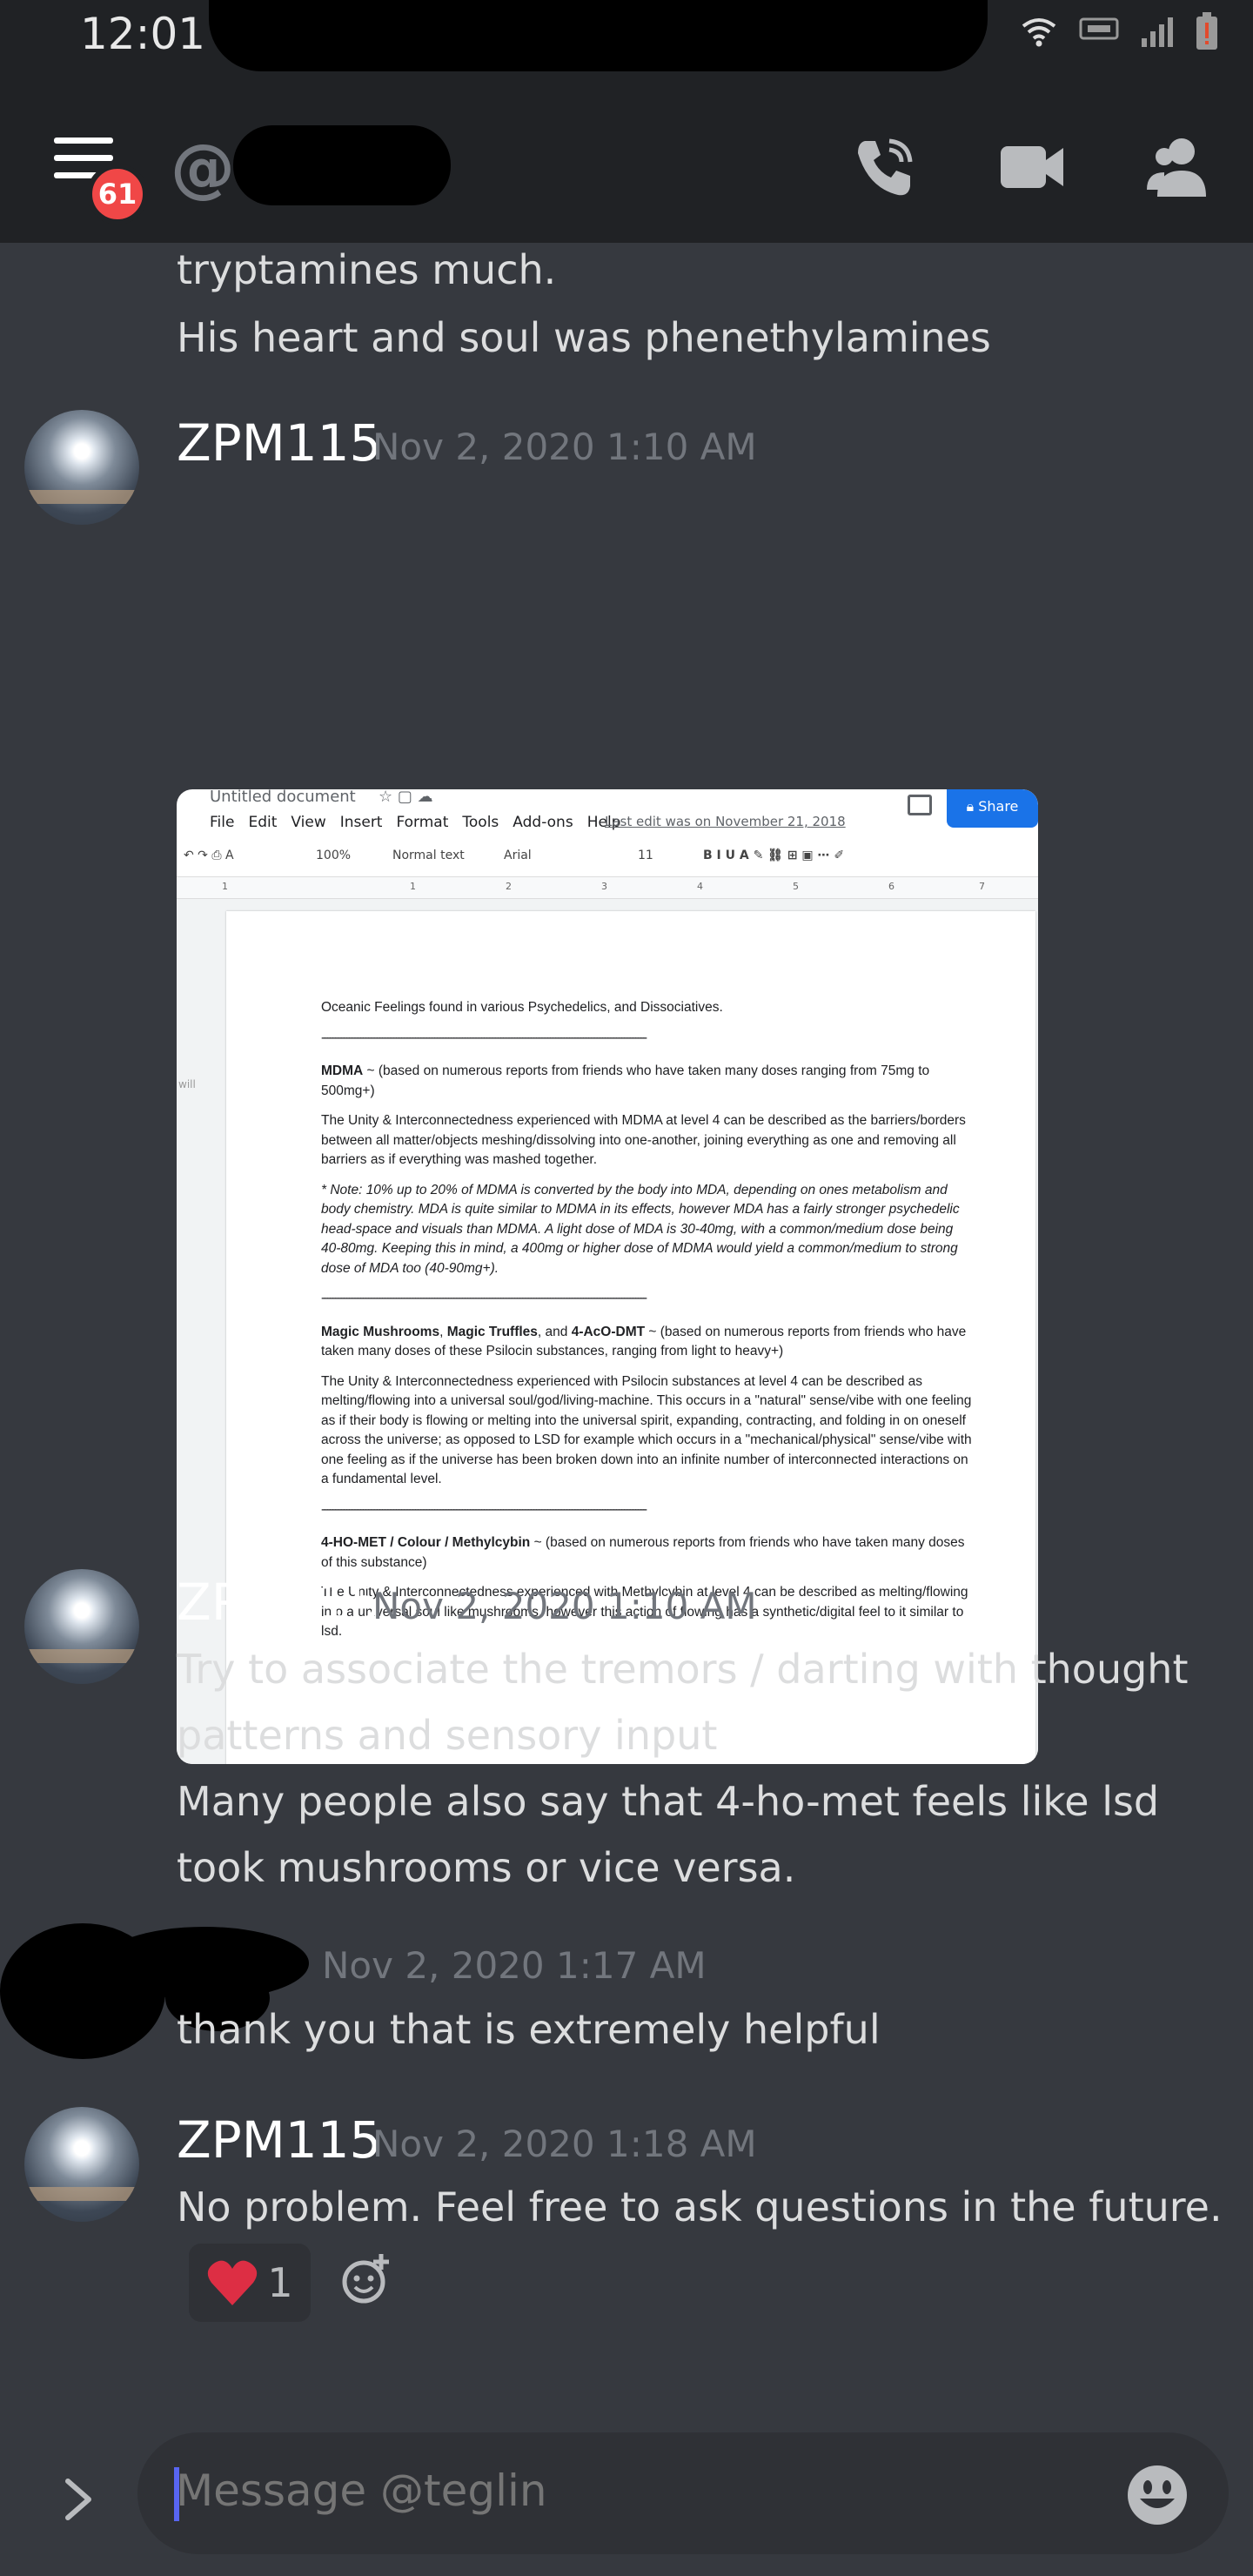 Image resolution: width=1253 pixels, height=2576 pixels. I want to click on share-button: 🔒︎ Share, so click(992, 809).